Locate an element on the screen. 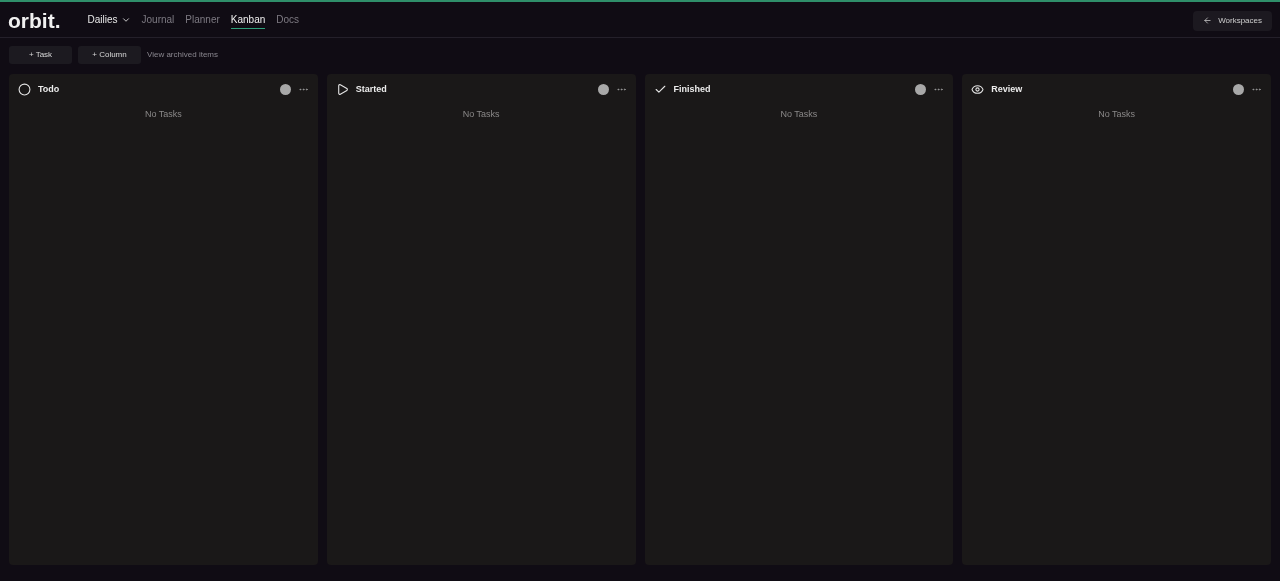  nav-link: Planner is located at coordinates (202, 20).